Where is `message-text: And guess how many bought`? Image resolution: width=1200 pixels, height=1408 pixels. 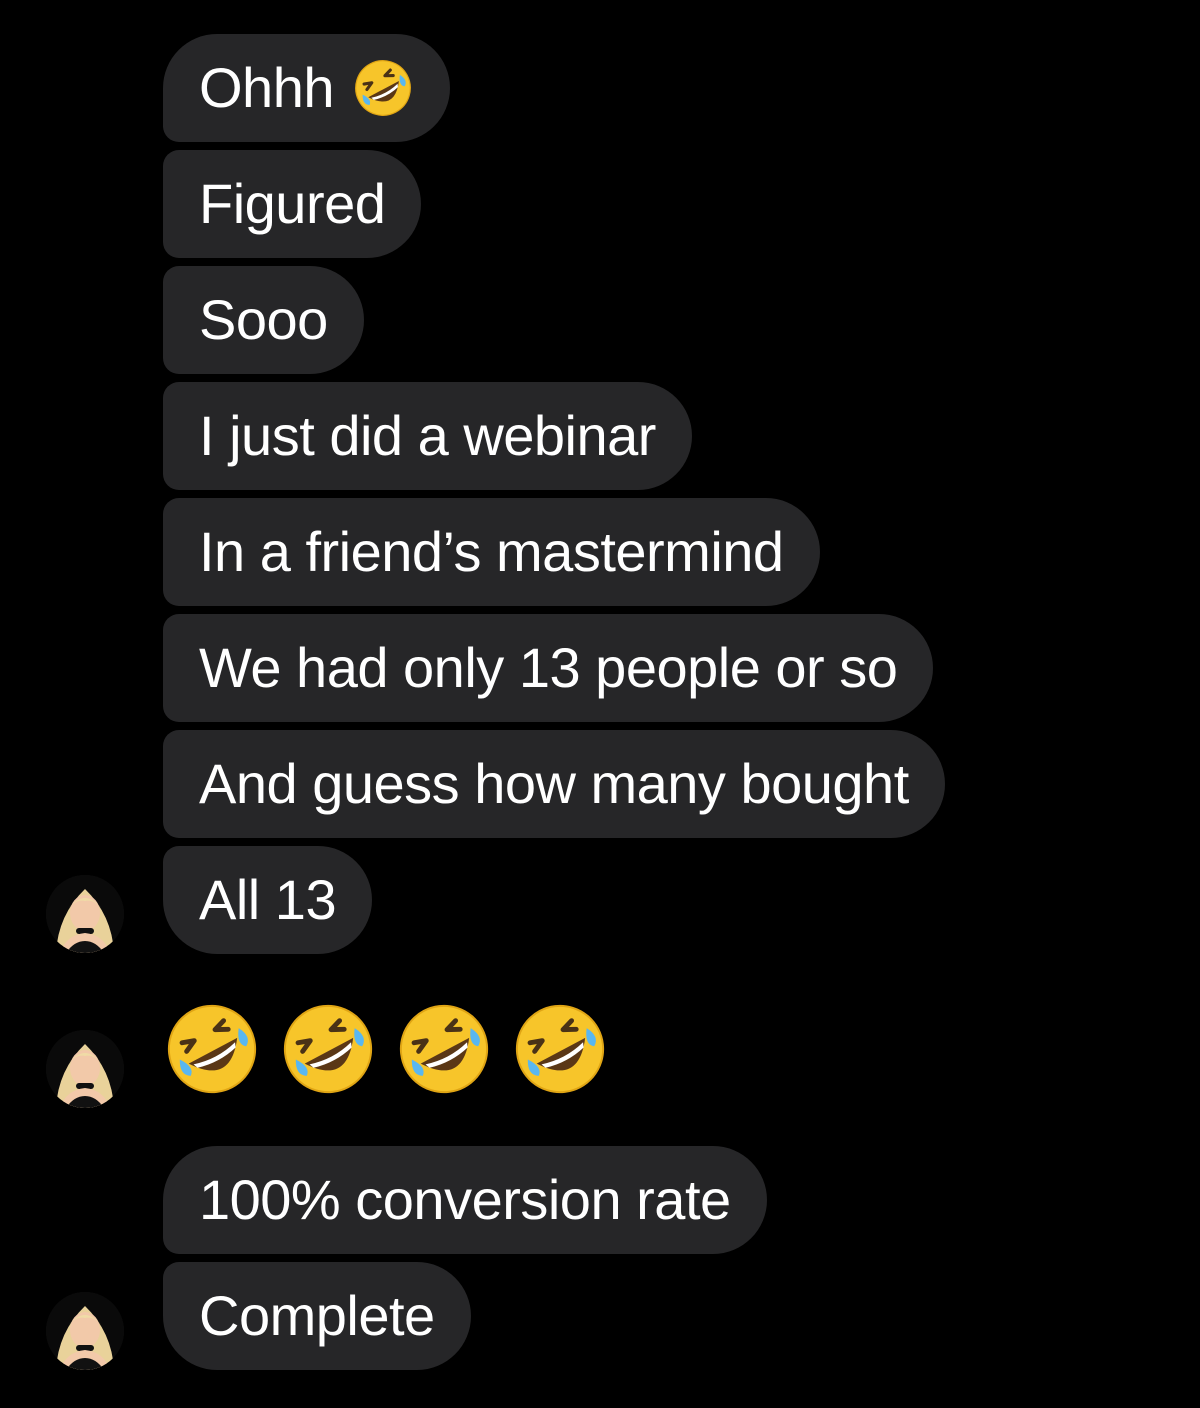
message-text: And guess how many bought is located at coordinates (554, 783).